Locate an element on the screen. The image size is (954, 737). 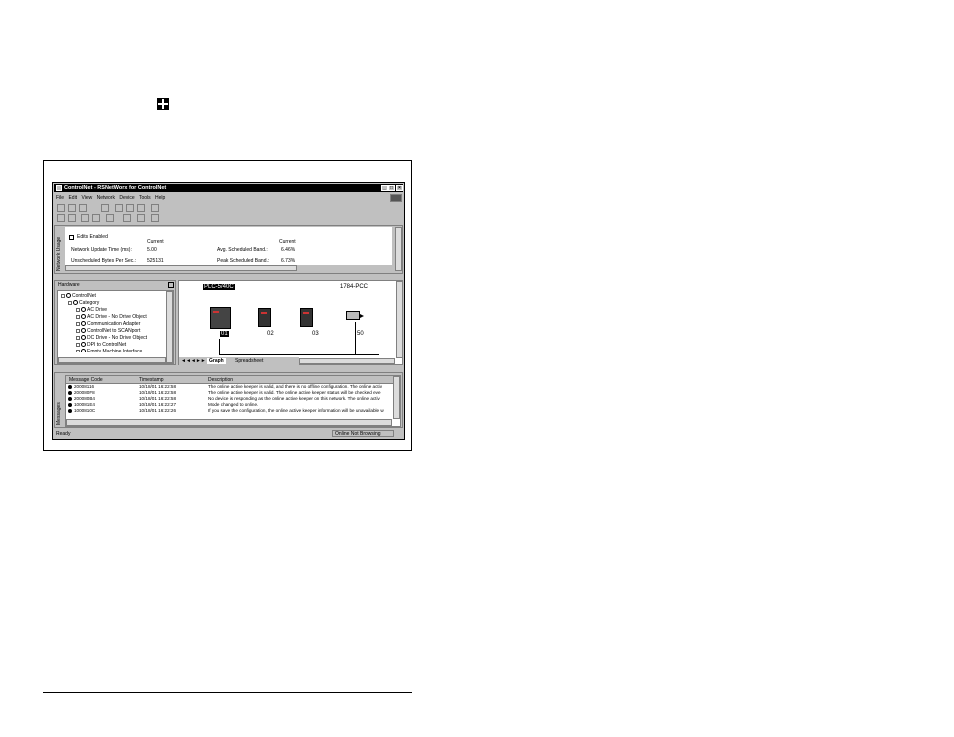
paste-icon is located at coordinates (141, 208).